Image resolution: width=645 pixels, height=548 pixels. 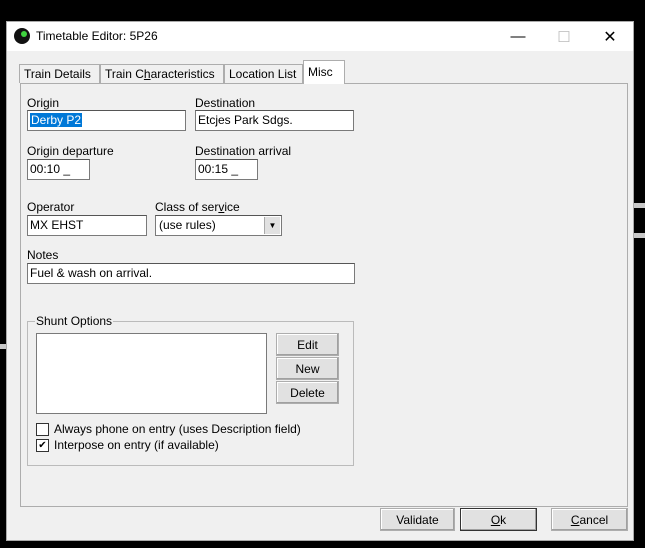 I want to click on minimize-button: —, so click(x=518, y=36).